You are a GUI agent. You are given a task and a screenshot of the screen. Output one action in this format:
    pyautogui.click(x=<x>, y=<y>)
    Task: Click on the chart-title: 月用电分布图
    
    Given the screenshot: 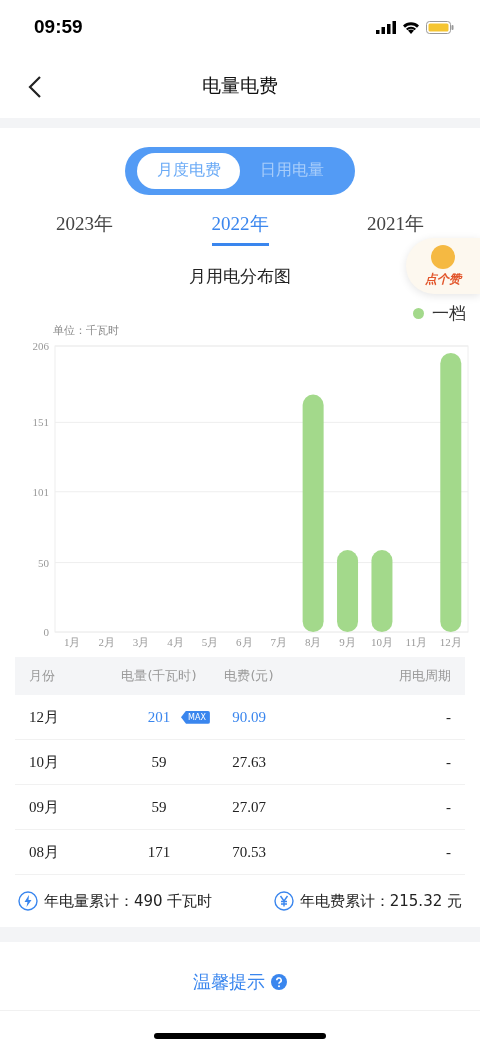 What is the action you would take?
    pyautogui.click(x=240, y=276)
    